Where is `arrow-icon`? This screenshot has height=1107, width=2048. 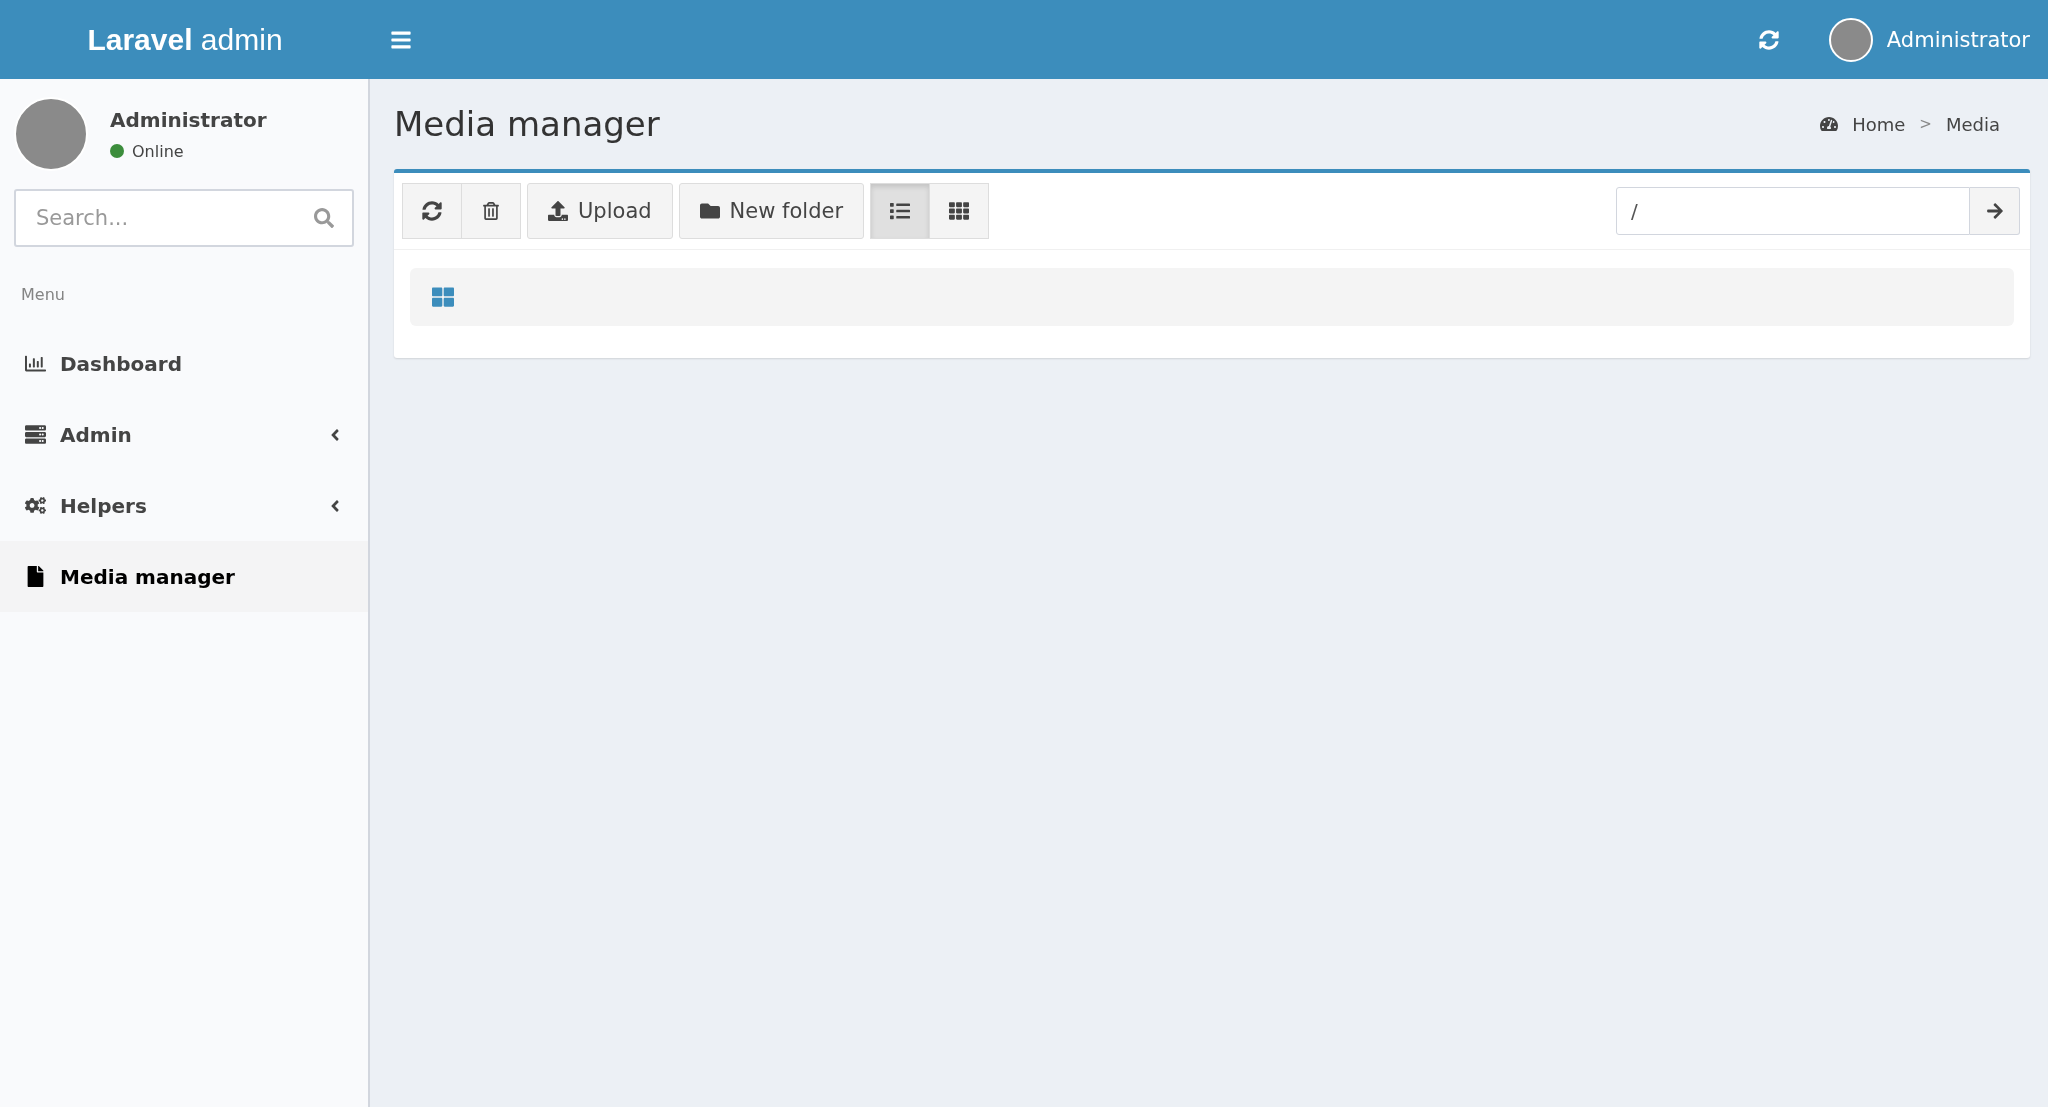
arrow-icon is located at coordinates (1994, 211).